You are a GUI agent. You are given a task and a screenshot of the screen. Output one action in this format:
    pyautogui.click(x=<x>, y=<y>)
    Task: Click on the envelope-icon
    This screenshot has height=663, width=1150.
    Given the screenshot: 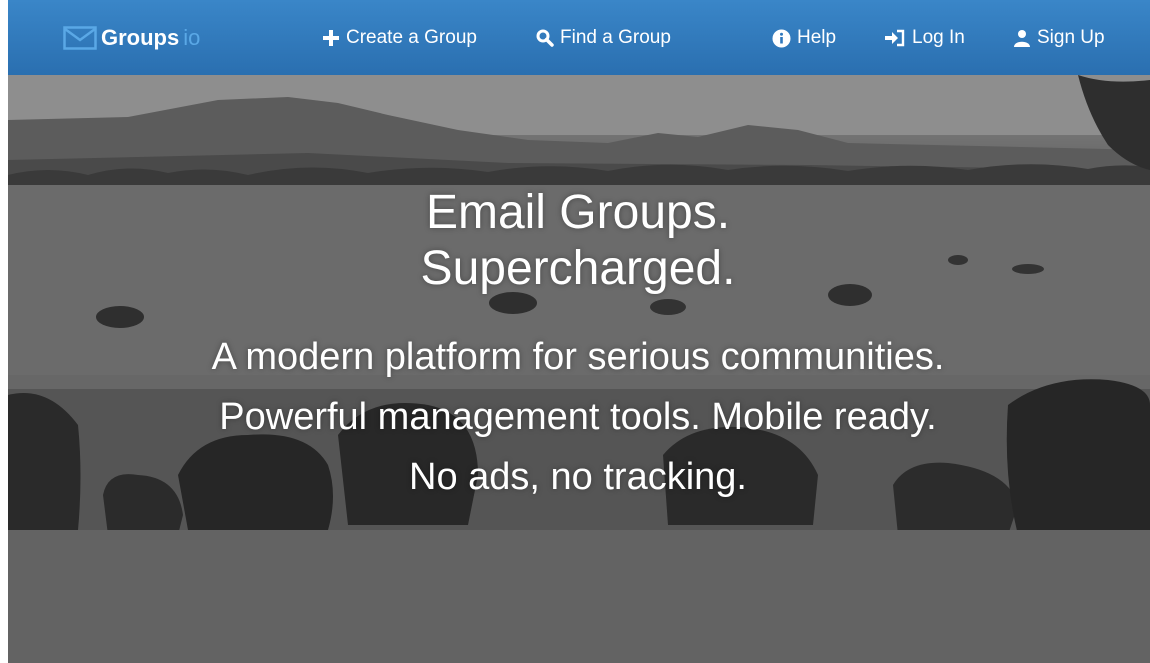 What is the action you would take?
    pyautogui.click(x=80, y=38)
    